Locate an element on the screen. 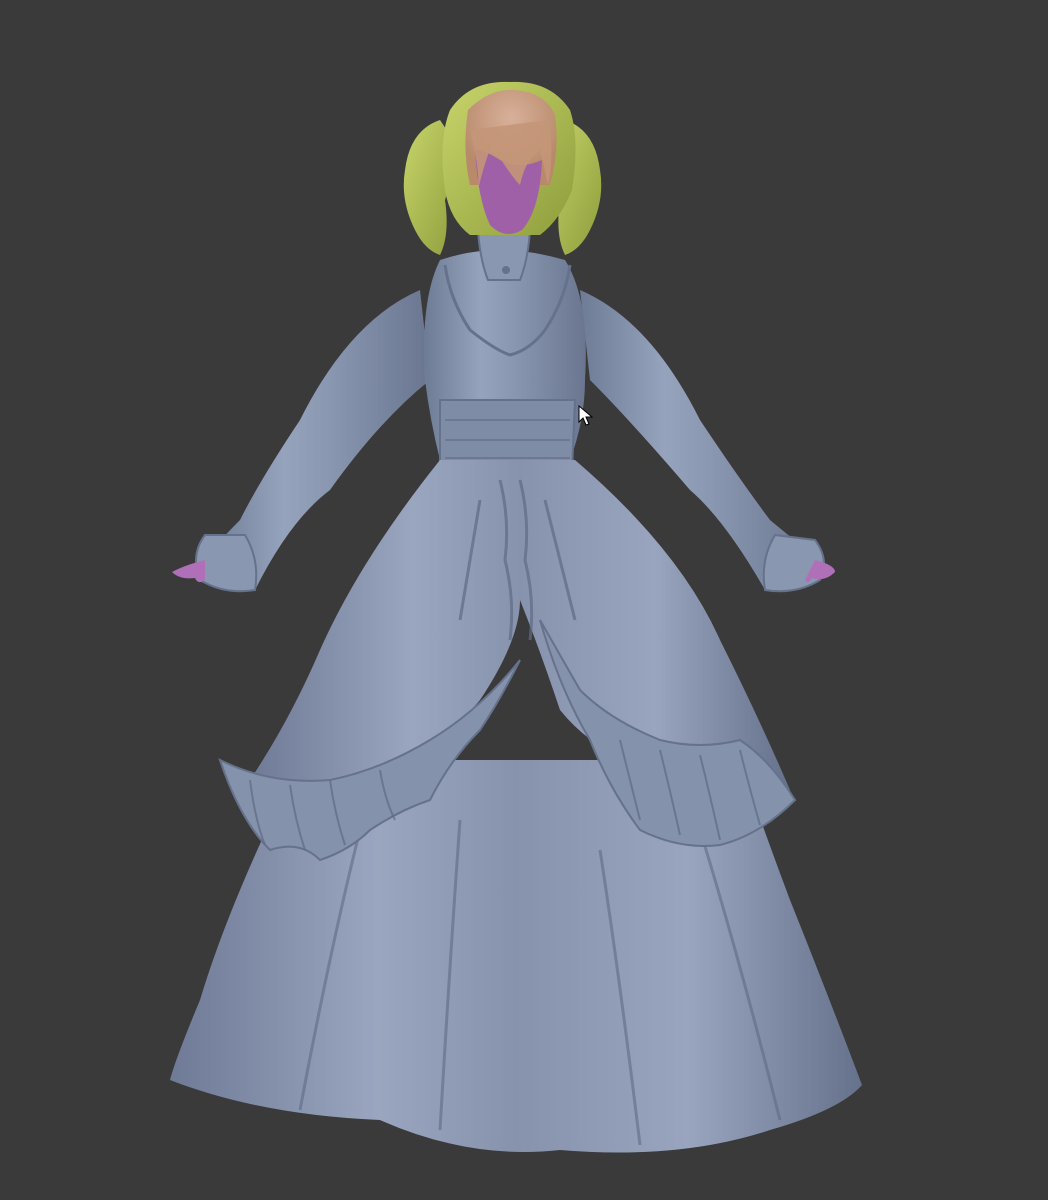  upper-skirt is located at coordinates (520, 627).